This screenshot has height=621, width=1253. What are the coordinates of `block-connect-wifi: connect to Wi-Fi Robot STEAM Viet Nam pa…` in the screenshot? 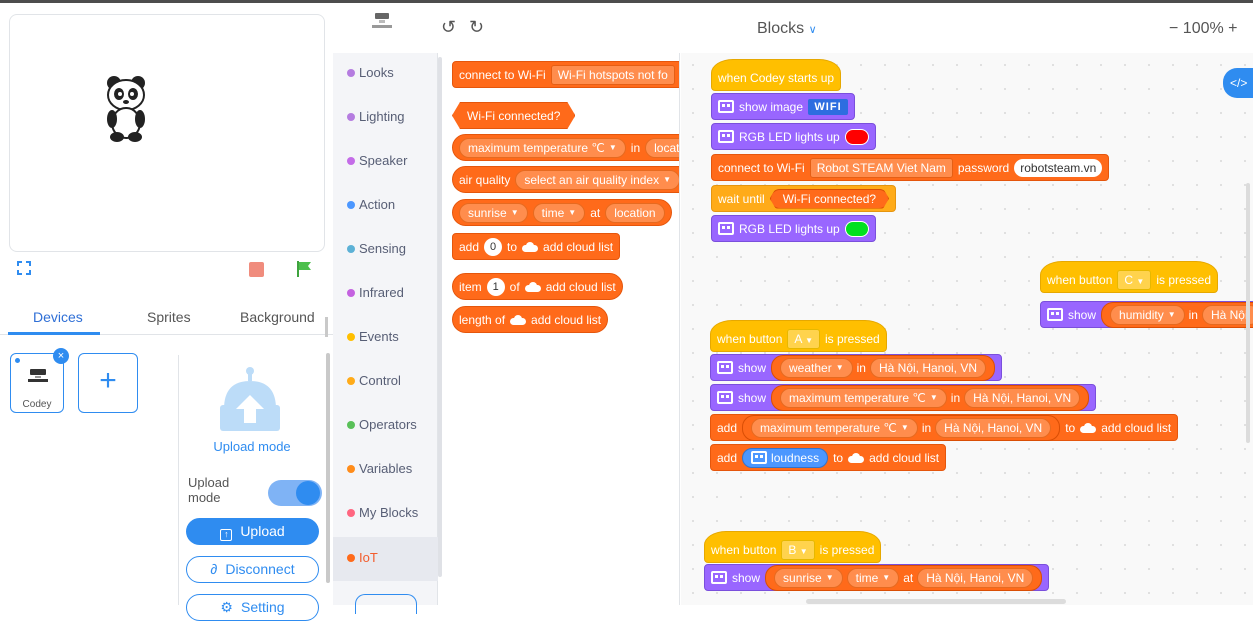 It's located at (910, 167).